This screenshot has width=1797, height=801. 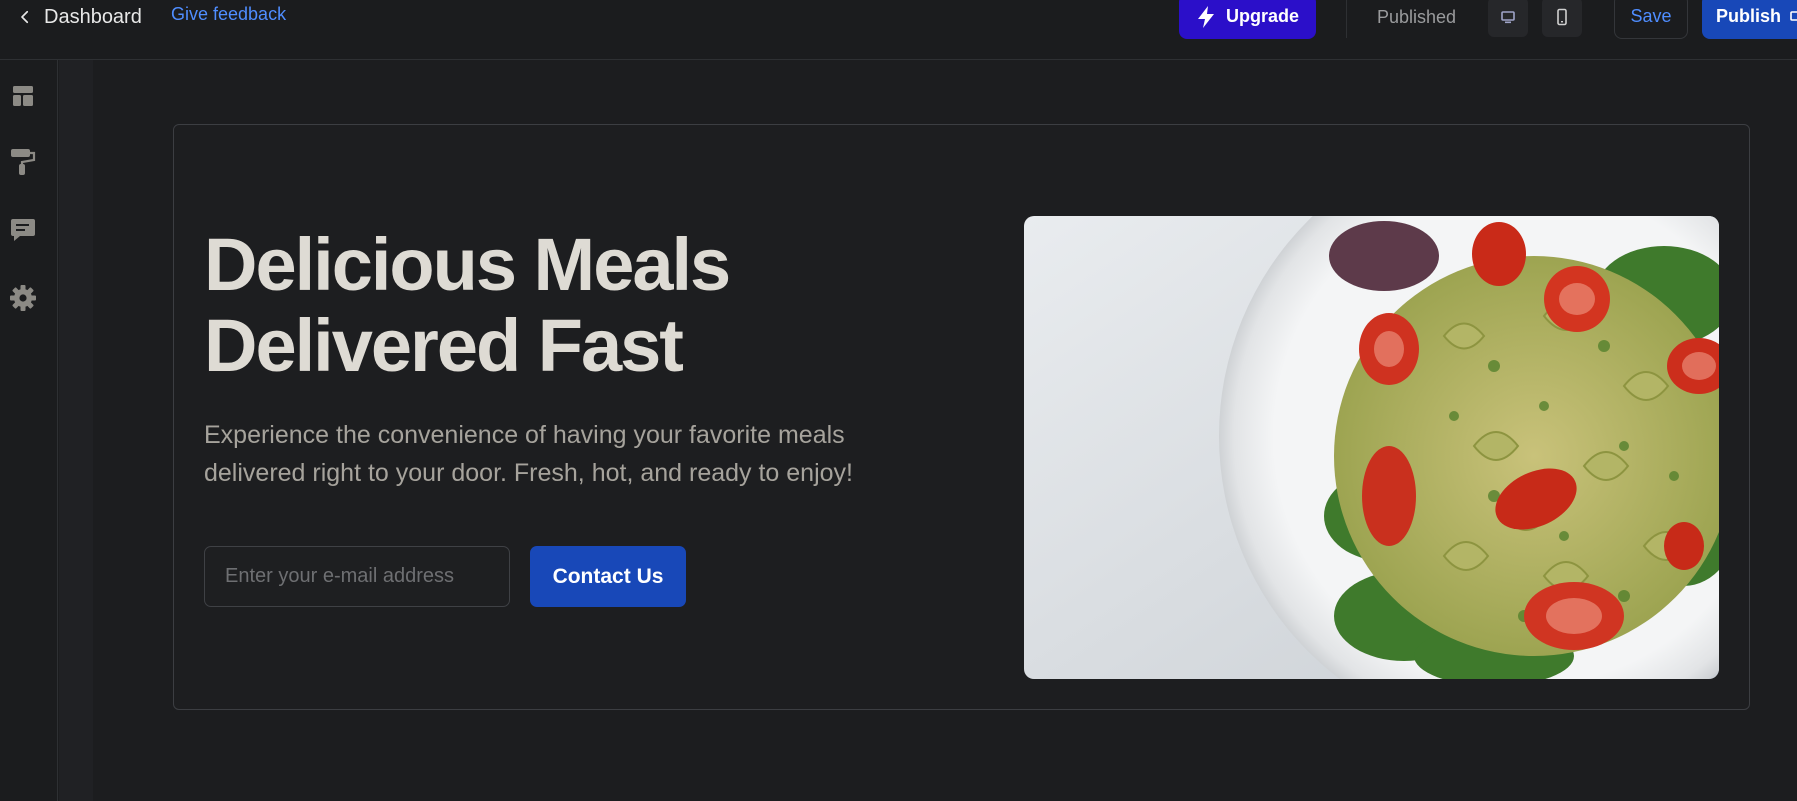 What do you see at coordinates (444, 345) in the screenshot?
I see `headline-line-2: Delivered Fast` at bounding box center [444, 345].